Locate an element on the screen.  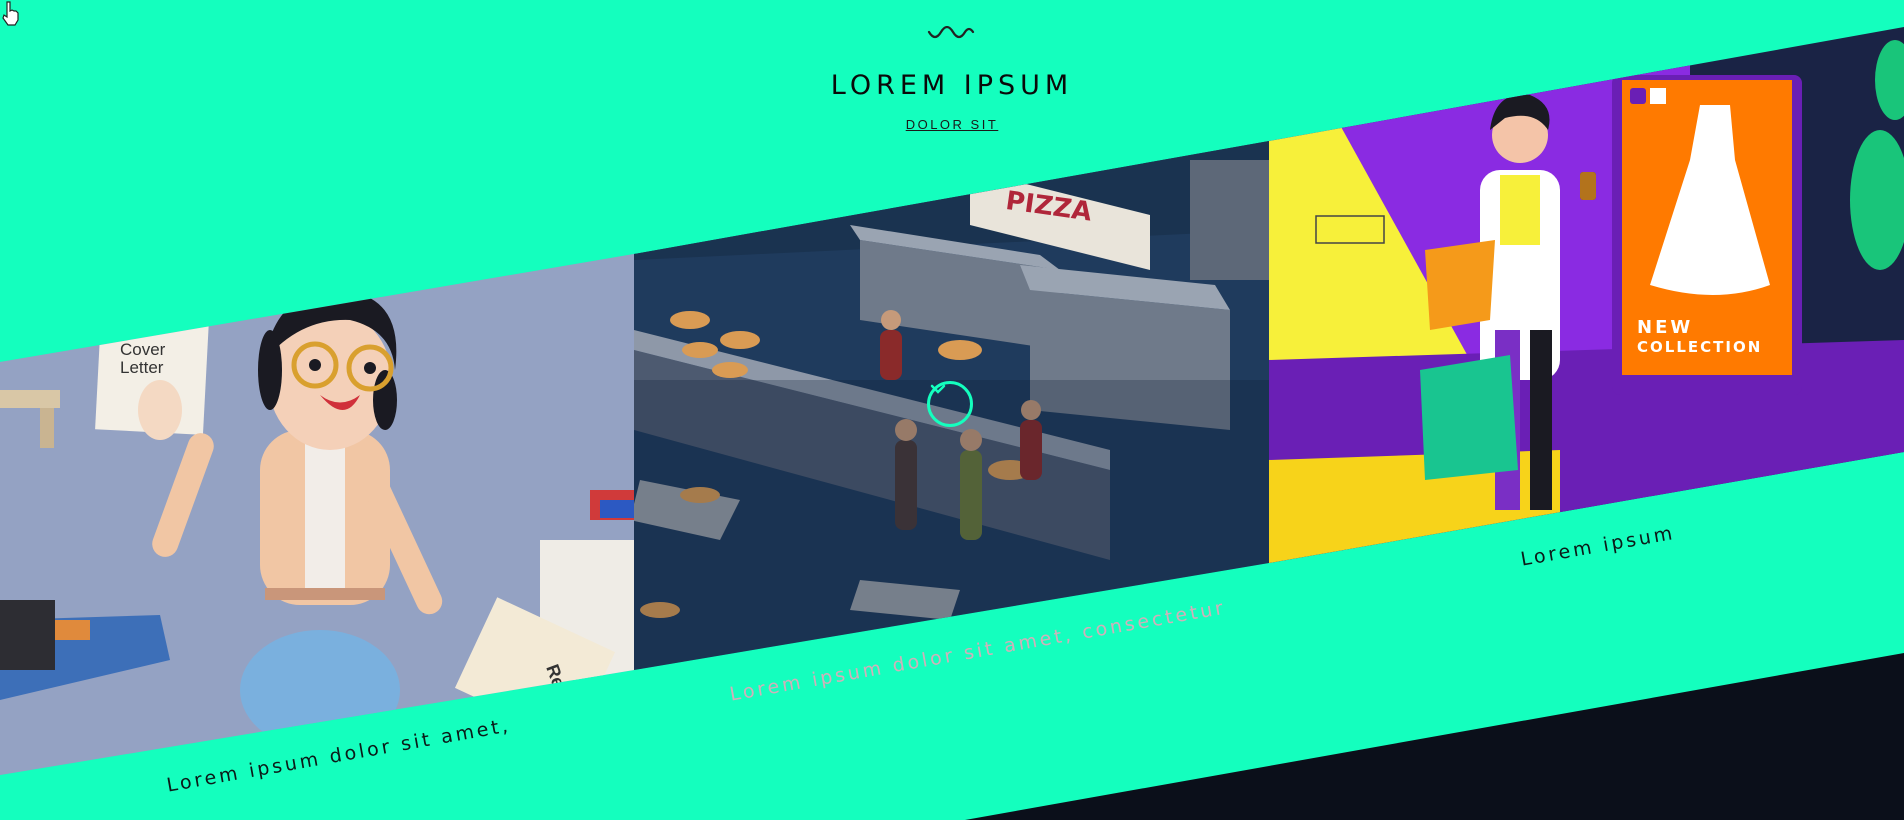
wave-icon is located at coordinates (951, 32).